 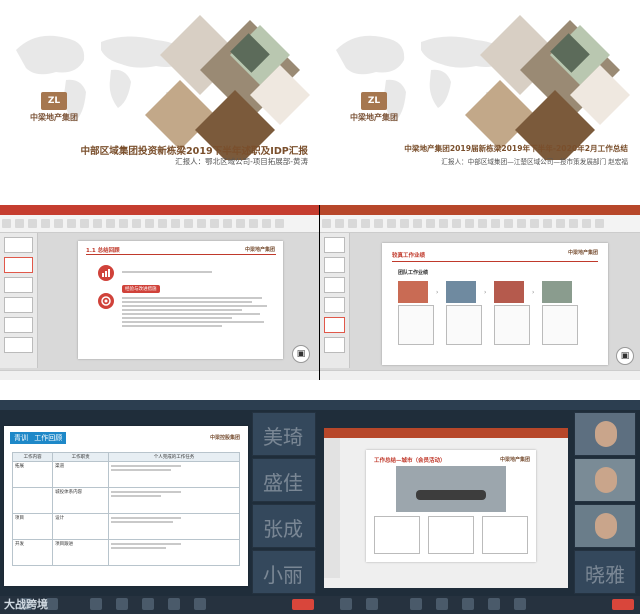 I want to click on photo-thumbnail, so click(x=413, y=292).